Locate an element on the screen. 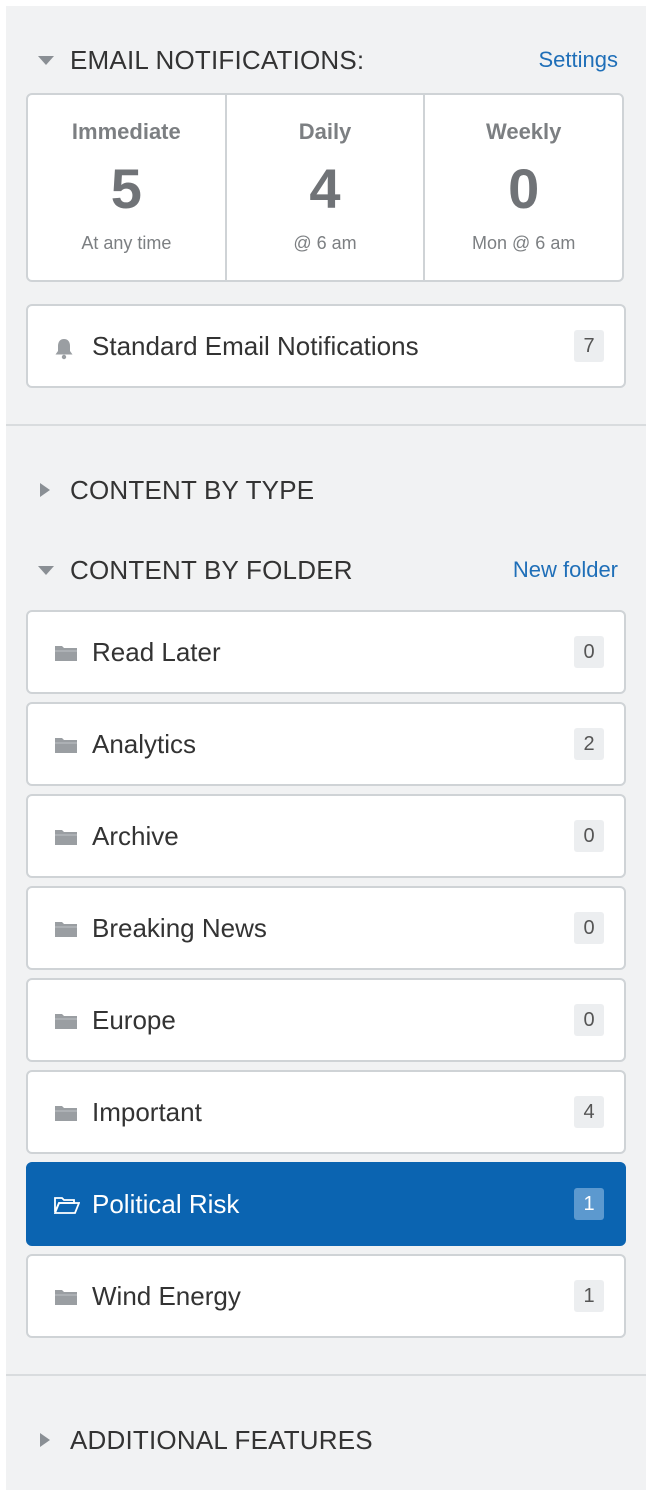  daily-column: Daily 4 @ 6 am is located at coordinates (324, 187).